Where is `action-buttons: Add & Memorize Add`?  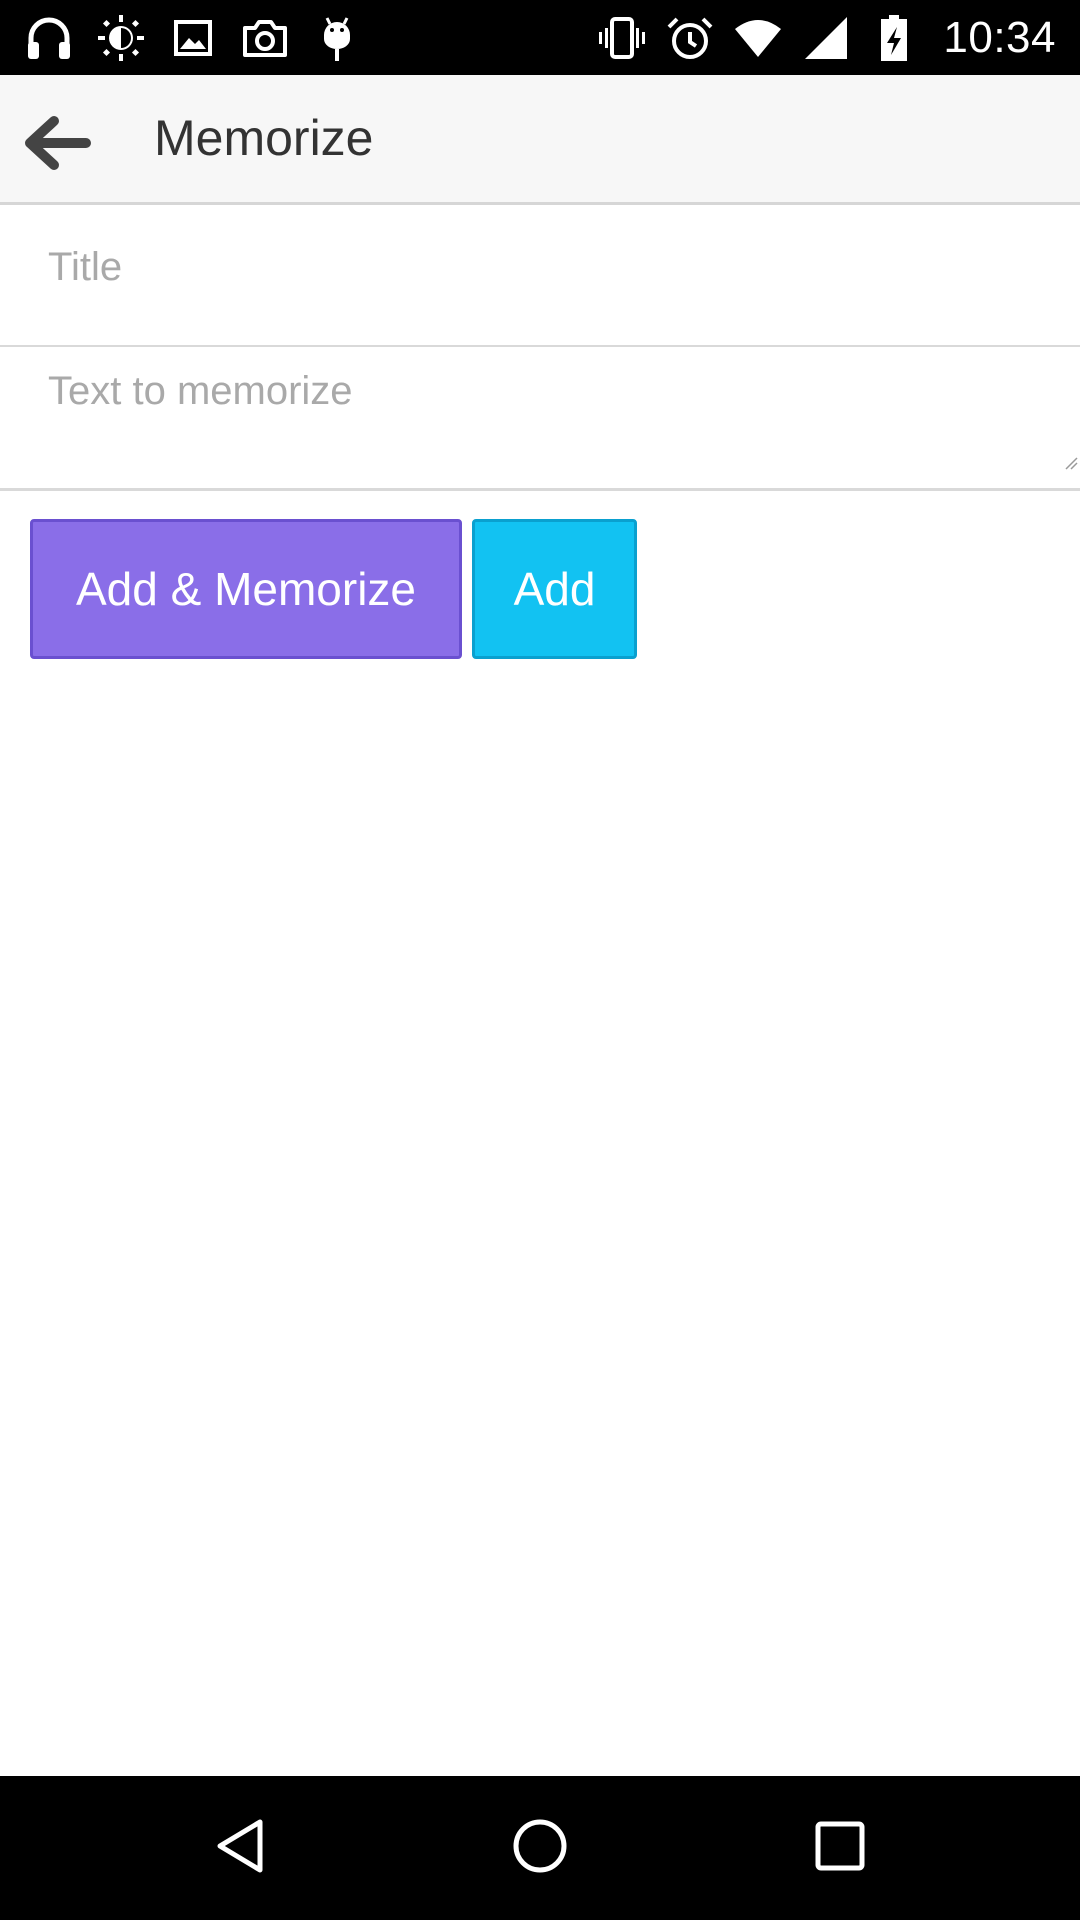 action-buttons: Add & Memorize Add is located at coordinates (333, 589).